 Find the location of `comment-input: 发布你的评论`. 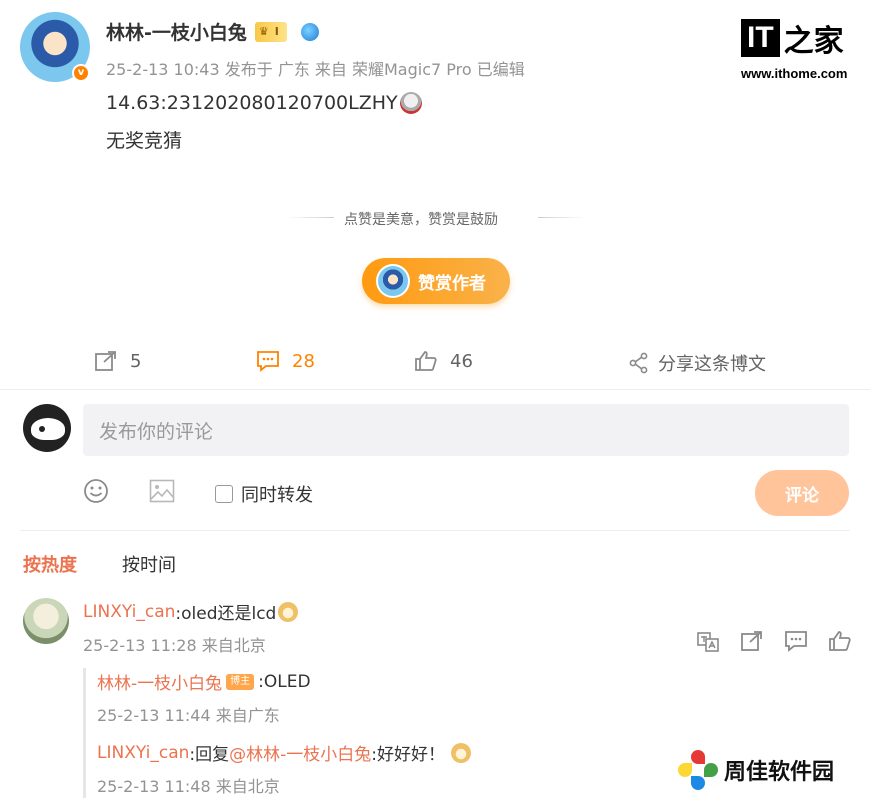

comment-input: 发布你的评论 is located at coordinates (466, 430).